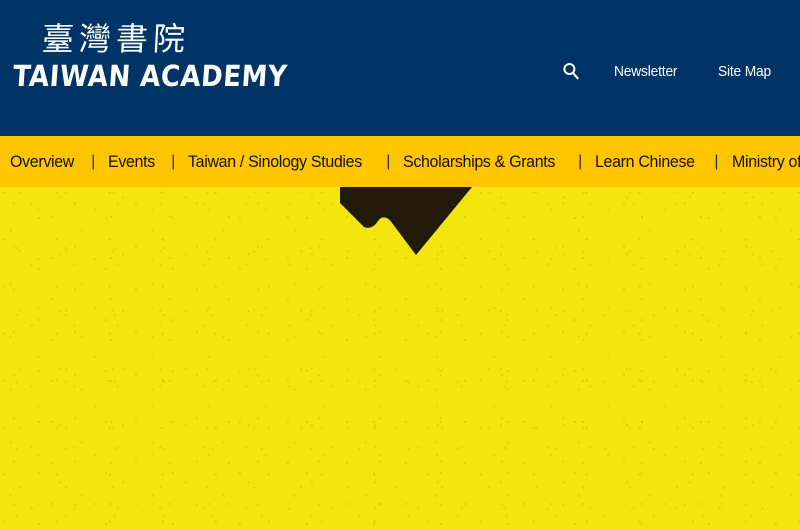 The width and height of the screenshot is (800, 530). Describe the element at coordinates (479, 162) in the screenshot. I see `nav-item-scholarships-grants: Scholarships & Grants` at that location.